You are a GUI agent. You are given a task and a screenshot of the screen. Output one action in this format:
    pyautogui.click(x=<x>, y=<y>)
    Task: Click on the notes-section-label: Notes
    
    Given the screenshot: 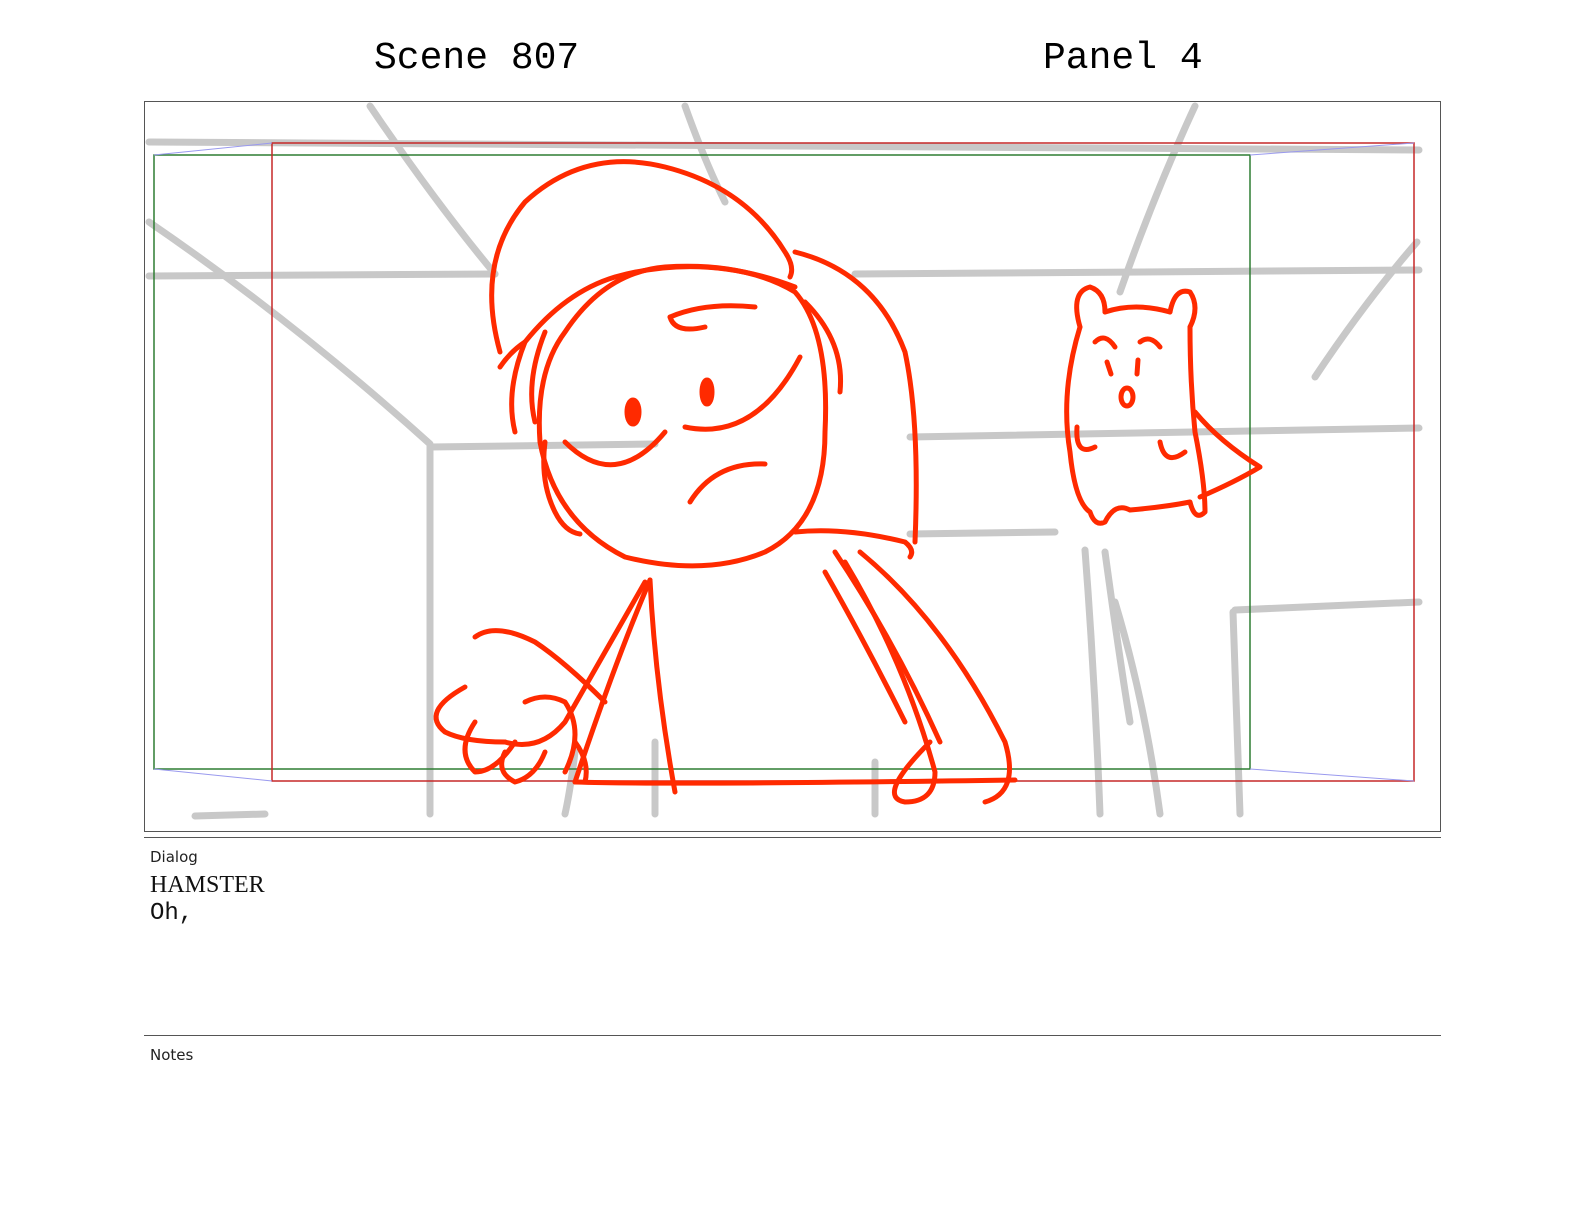 What is the action you would take?
    pyautogui.click(x=172, y=1055)
    